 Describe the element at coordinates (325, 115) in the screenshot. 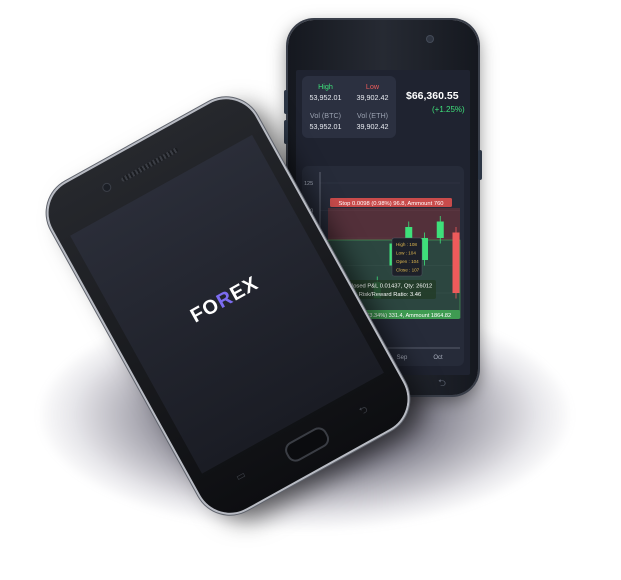

I see `vol-btc-label: Vol (BTC)` at that location.